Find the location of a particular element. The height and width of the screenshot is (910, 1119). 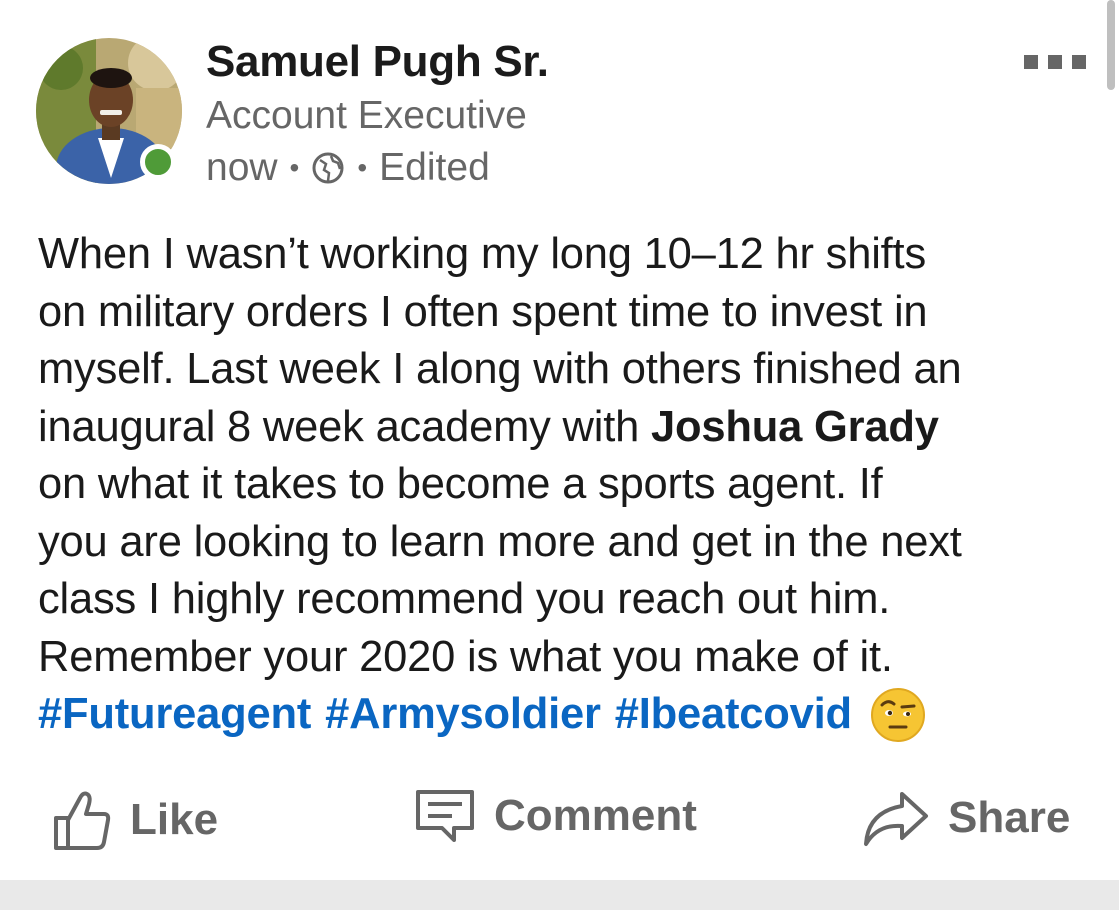

edited-label: Edited is located at coordinates (434, 167).